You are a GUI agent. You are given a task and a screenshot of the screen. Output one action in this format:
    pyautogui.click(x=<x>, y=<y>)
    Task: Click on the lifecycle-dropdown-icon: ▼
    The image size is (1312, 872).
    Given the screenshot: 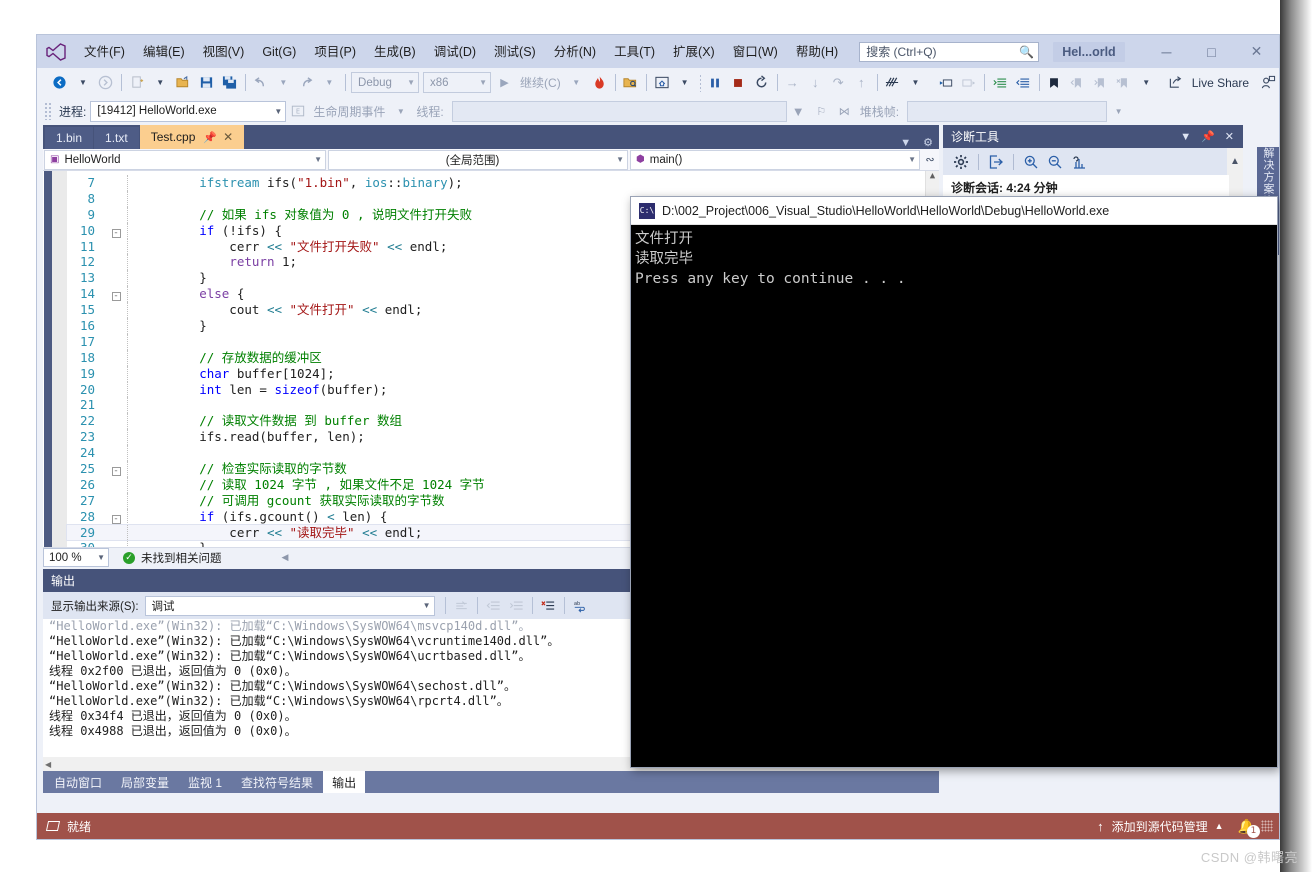 What is the action you would take?
    pyautogui.click(x=400, y=111)
    